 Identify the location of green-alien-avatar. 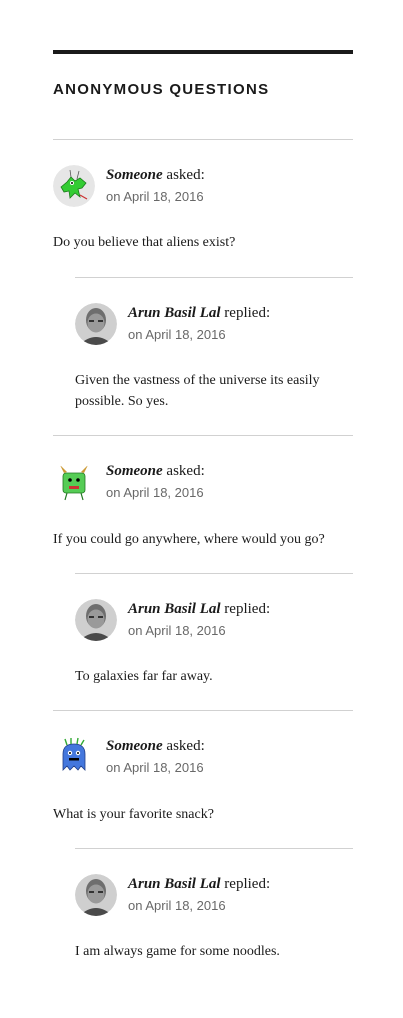
(74, 186).